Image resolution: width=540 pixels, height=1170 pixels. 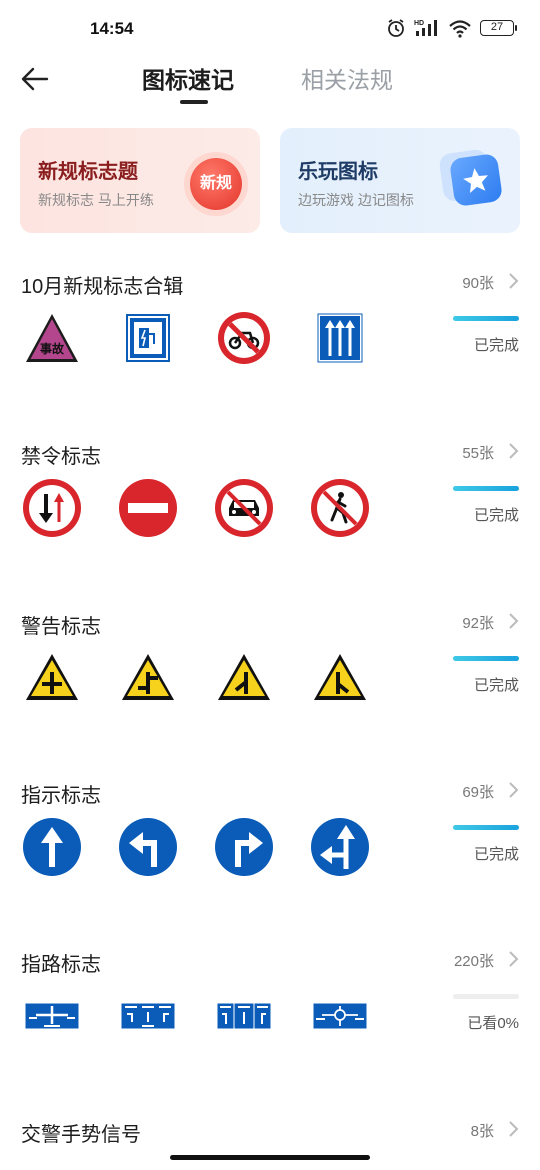 I want to click on alarm-icon, so click(x=396, y=28).